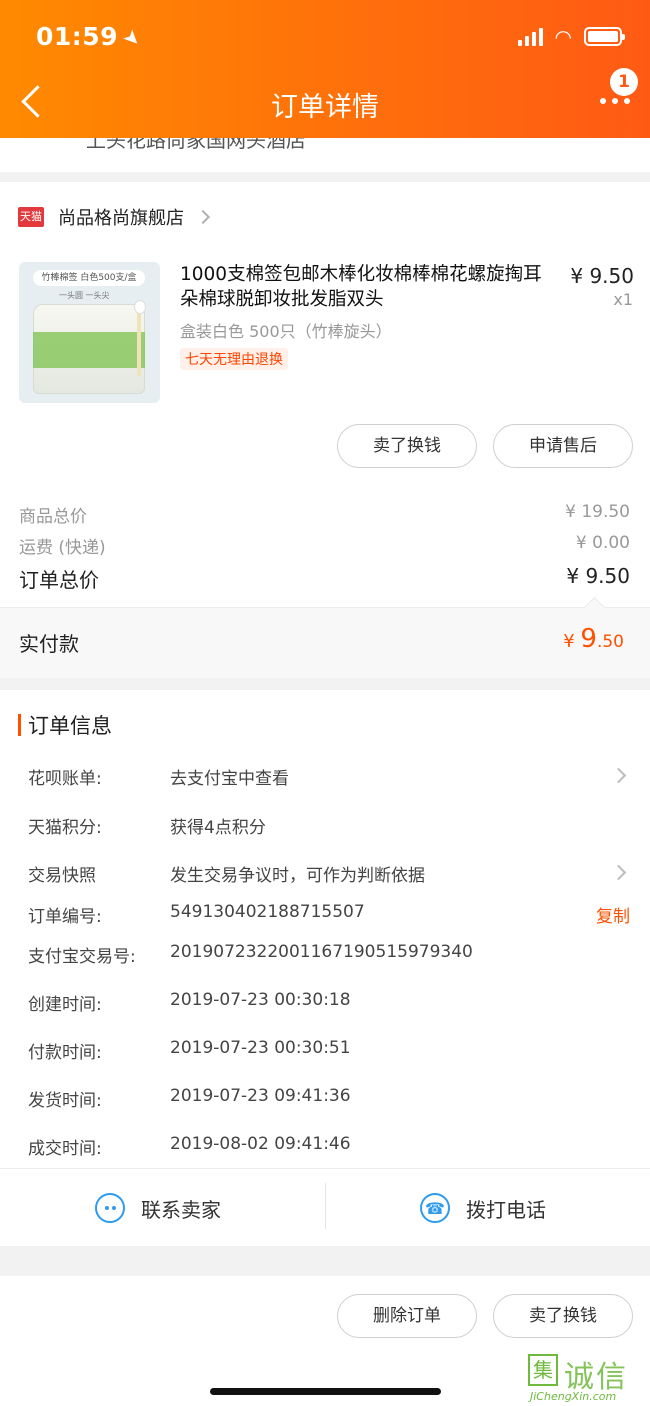 The image size is (650, 1406). What do you see at coordinates (229, 776) in the screenshot?
I see `huabei-link: 去支付宝中查看` at bounding box center [229, 776].